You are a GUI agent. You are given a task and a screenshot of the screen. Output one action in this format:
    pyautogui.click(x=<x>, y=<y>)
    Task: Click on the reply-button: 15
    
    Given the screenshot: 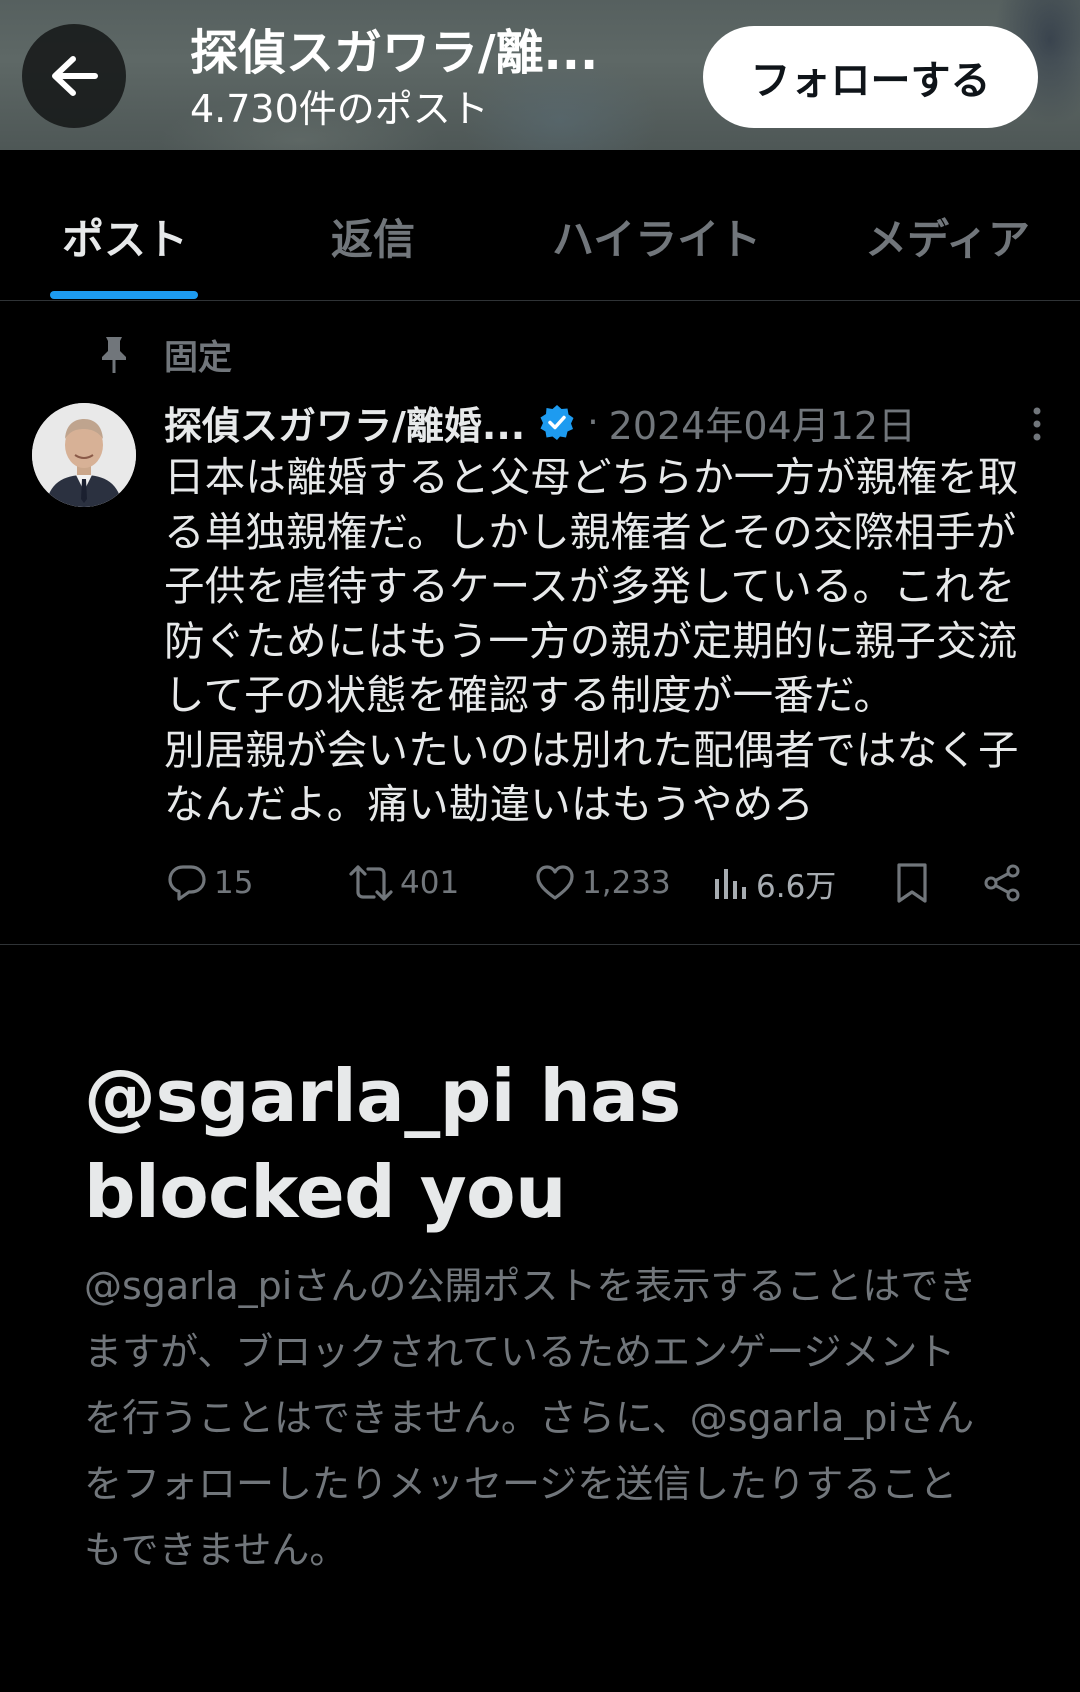 What is the action you would take?
    pyautogui.click(x=209, y=883)
    